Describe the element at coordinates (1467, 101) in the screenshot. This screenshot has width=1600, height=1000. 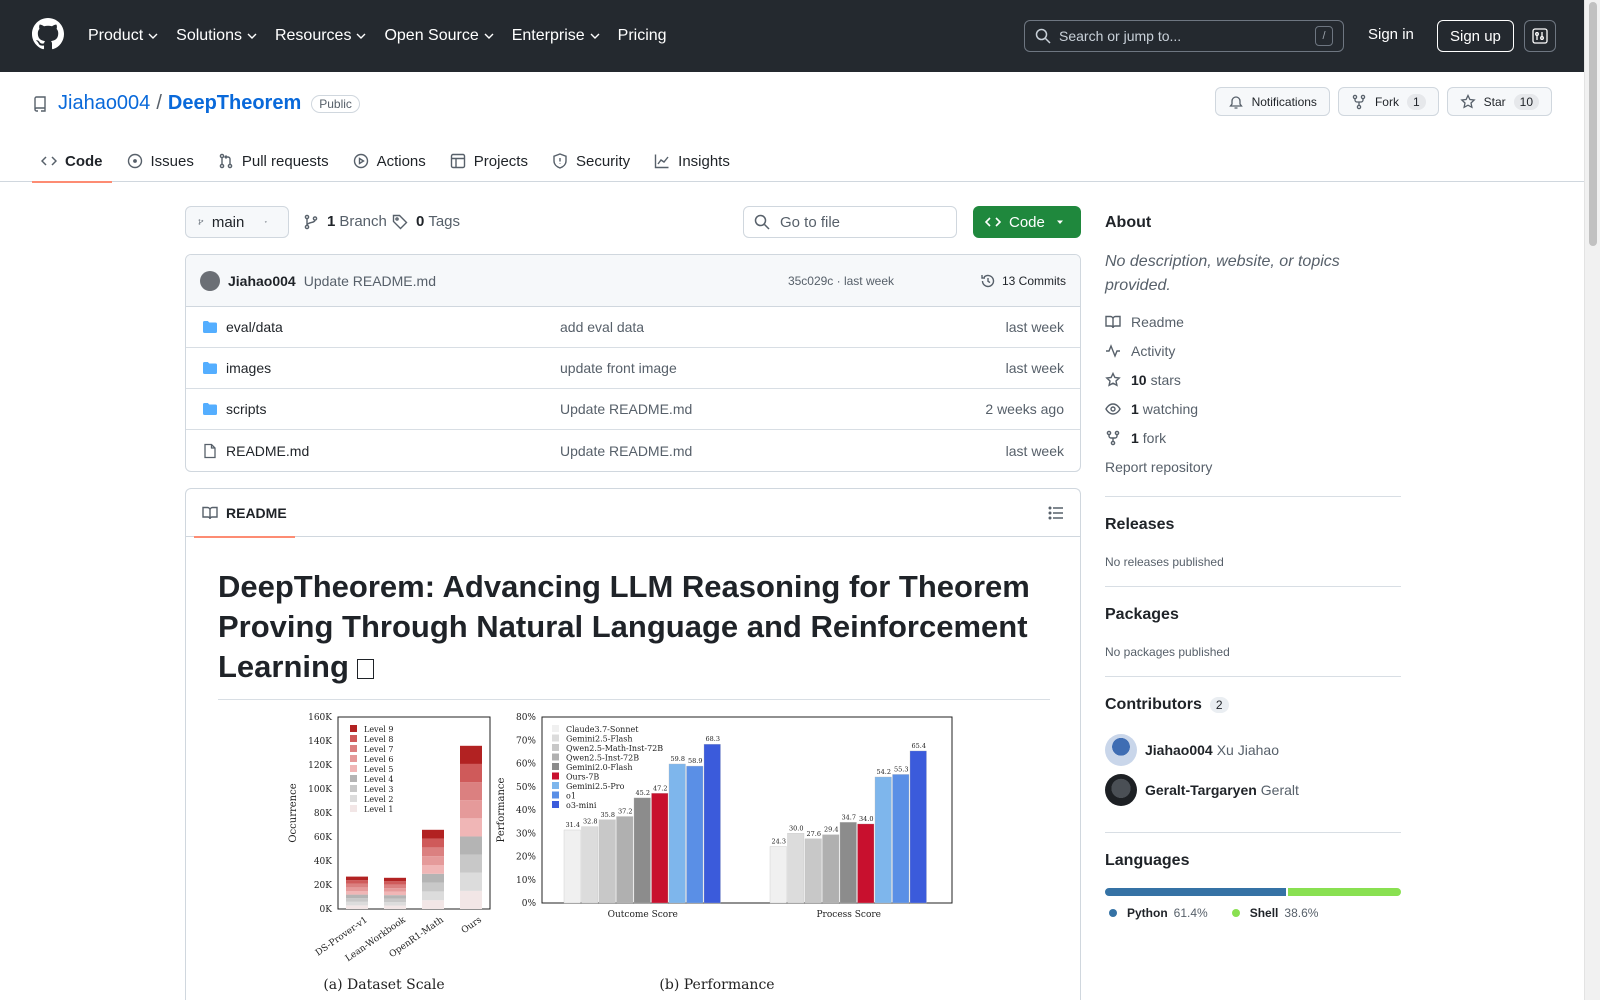
I see `star-icon` at that location.